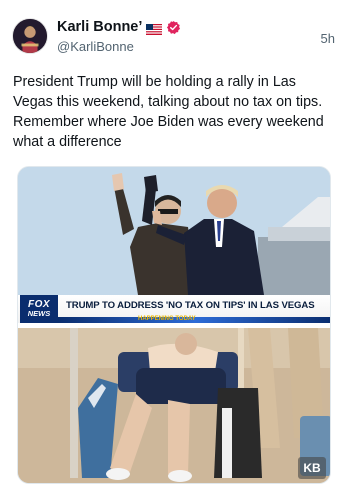 The height and width of the screenshot is (500, 349). Describe the element at coordinates (312, 468) in the screenshot. I see `kb-watermark: KB` at that location.